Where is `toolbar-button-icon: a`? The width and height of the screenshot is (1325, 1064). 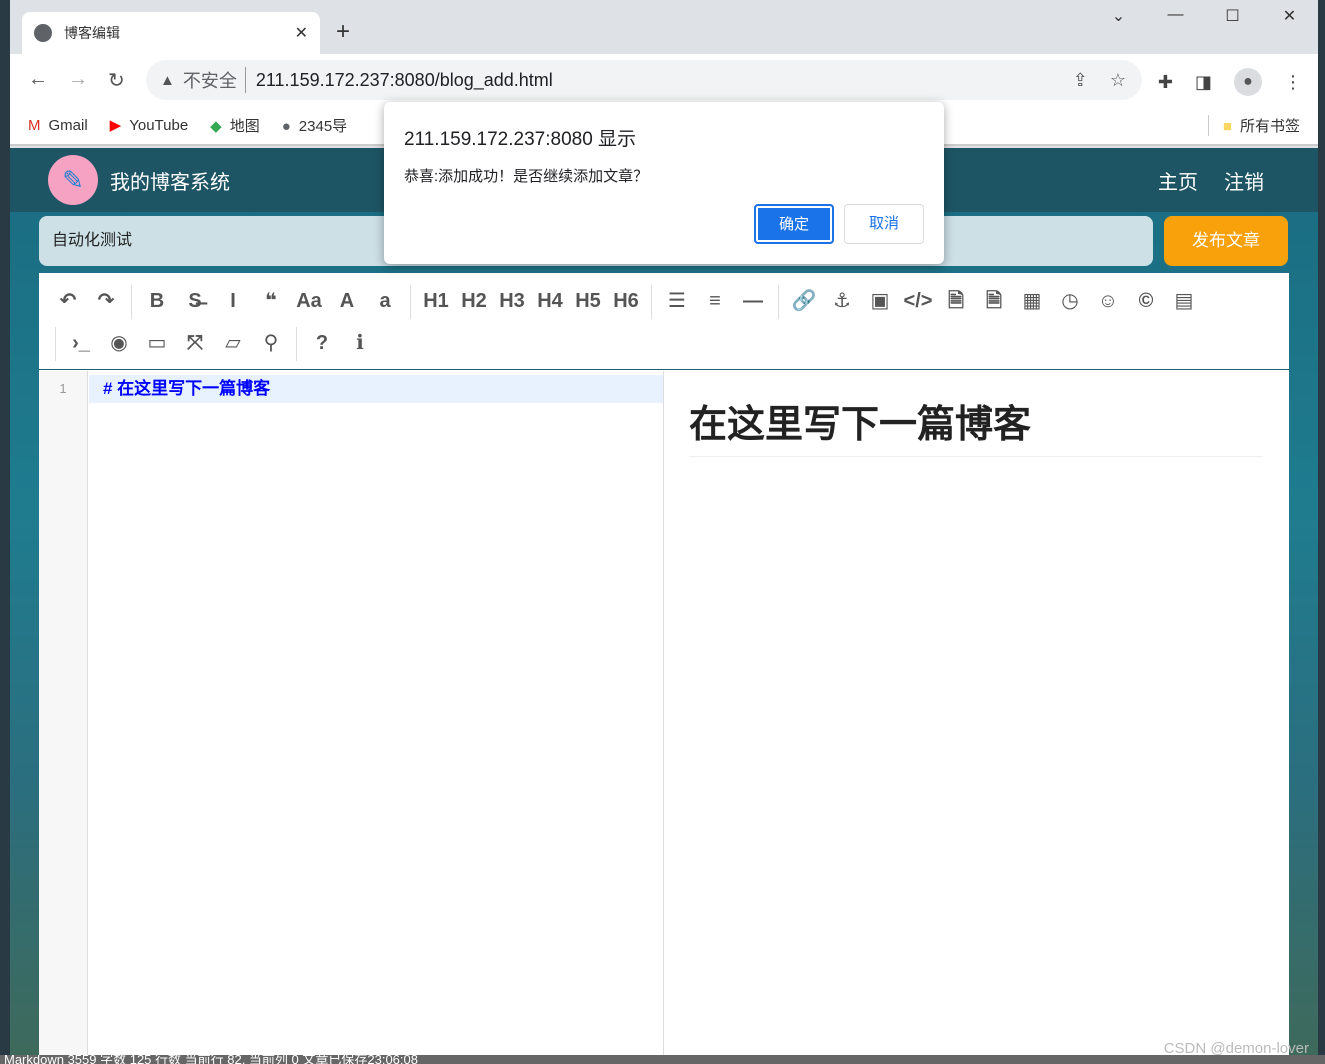
toolbar-button-icon: a is located at coordinates (385, 301).